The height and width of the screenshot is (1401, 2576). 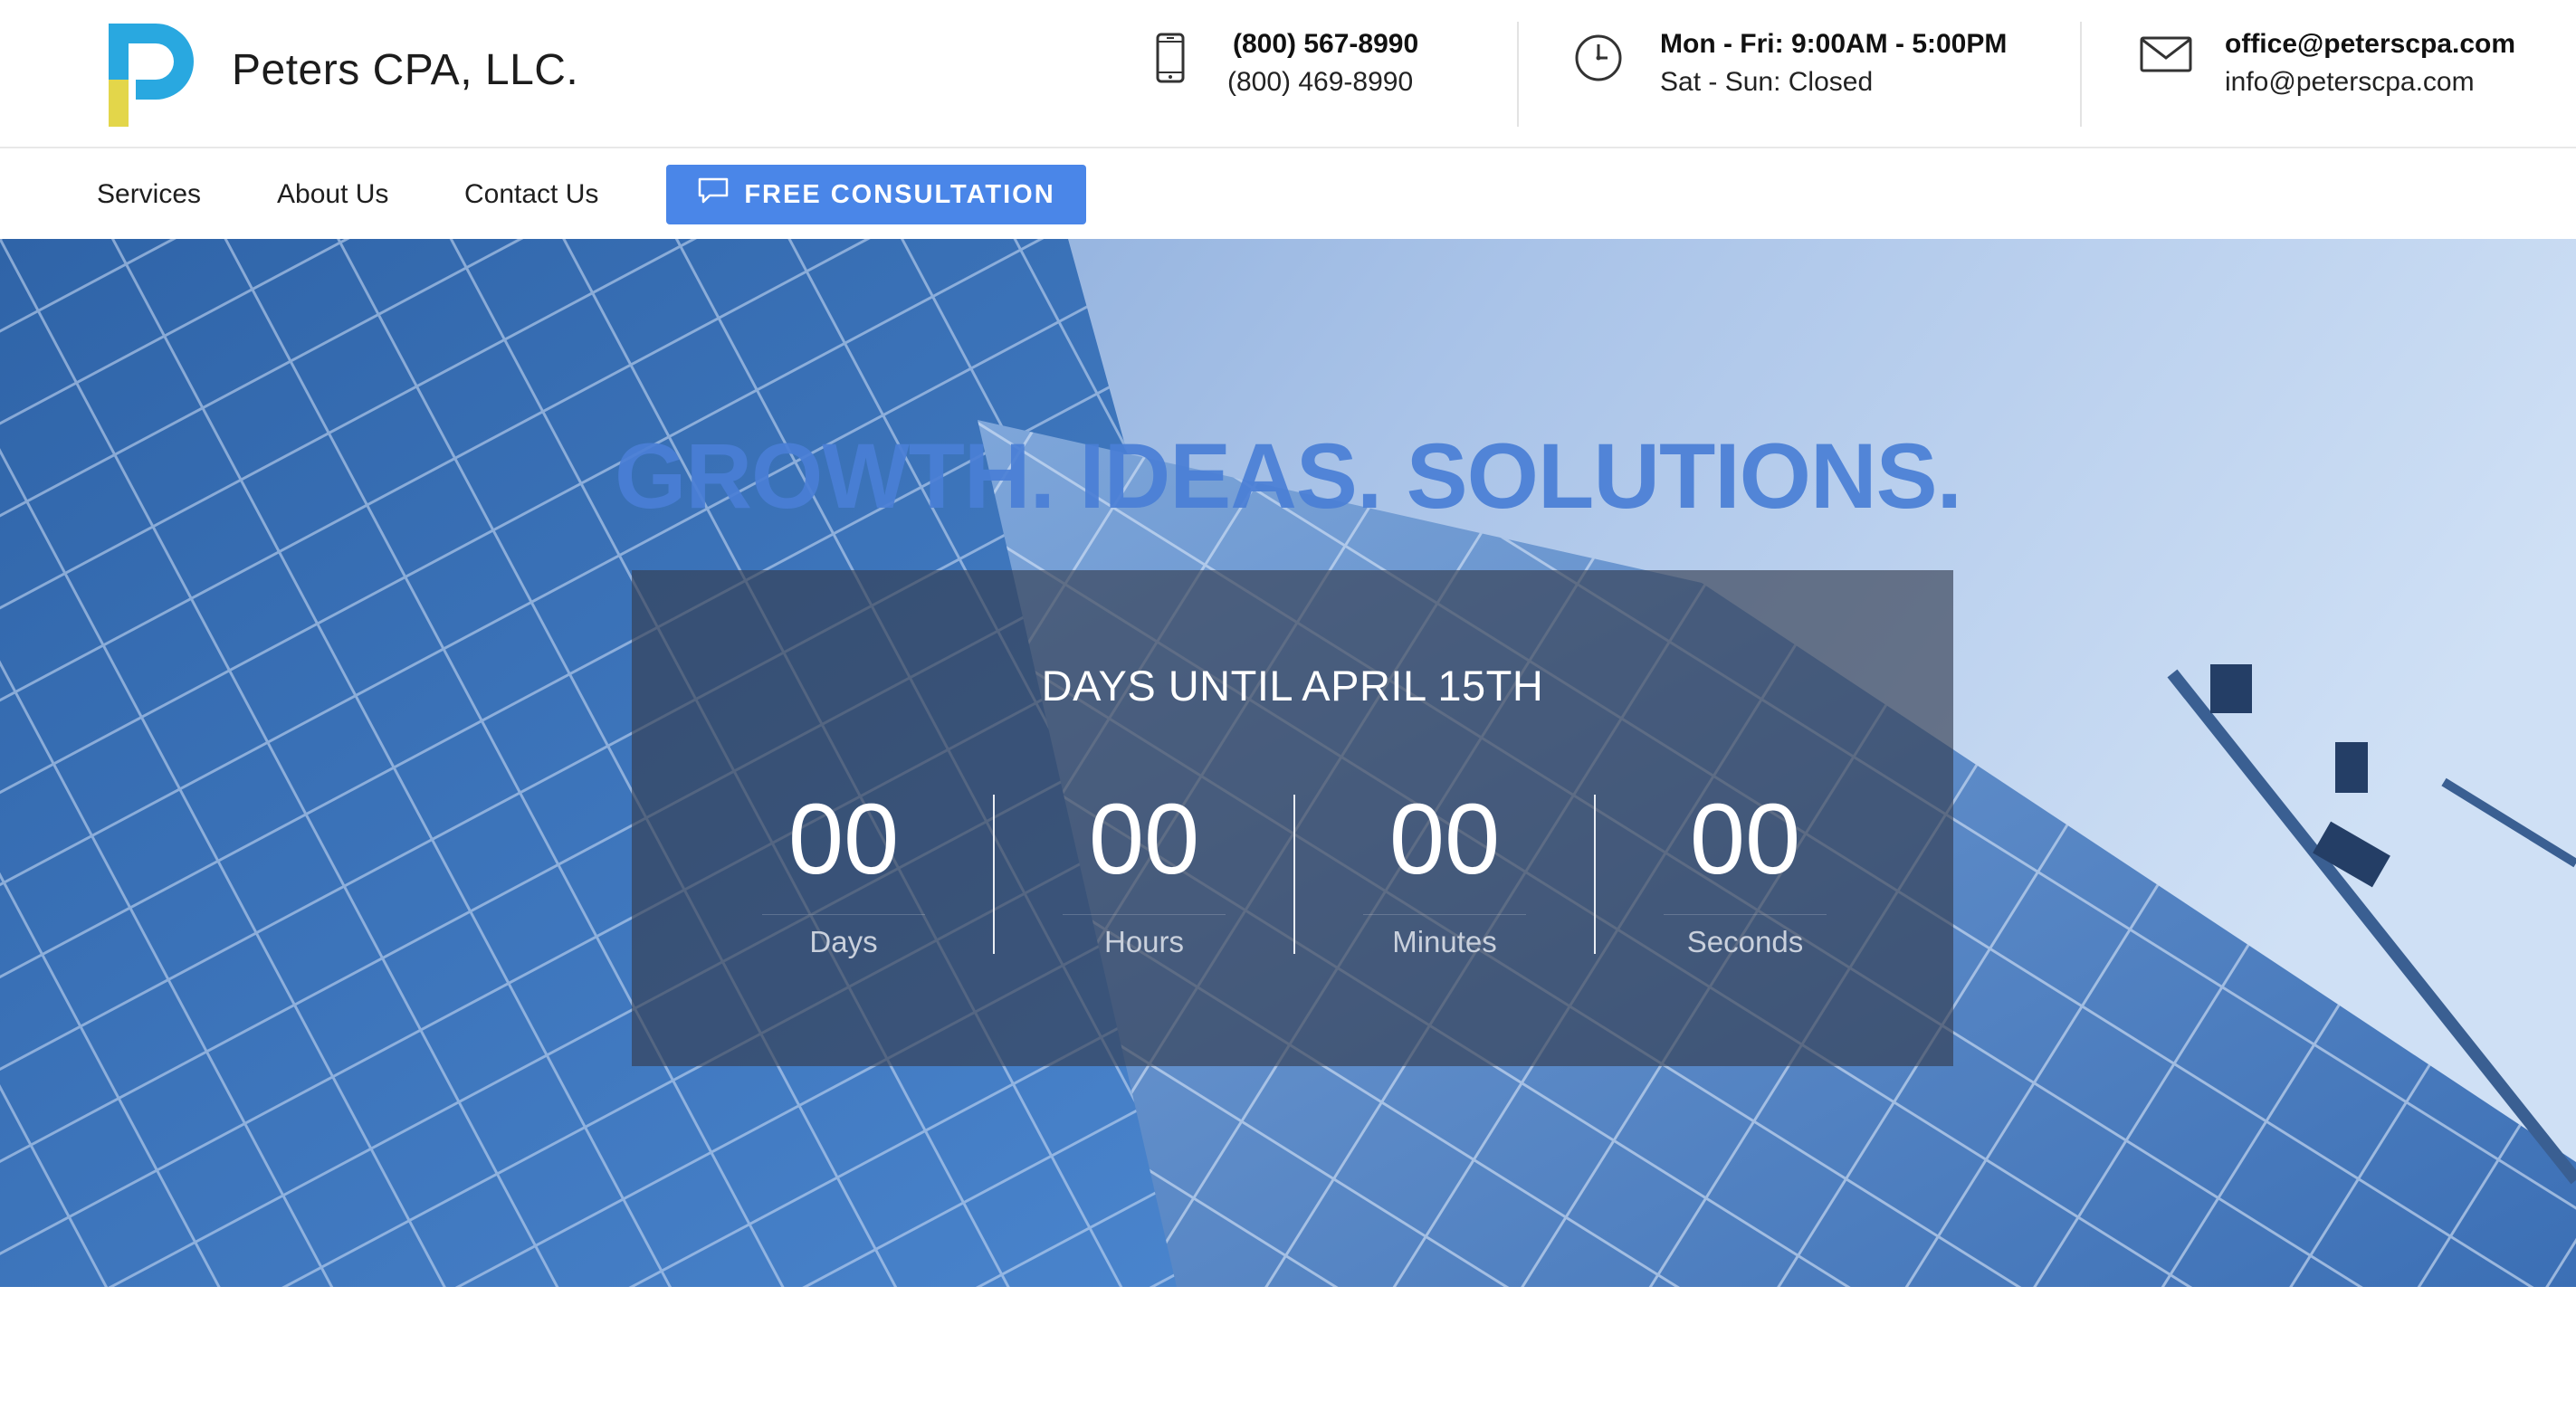 I want to click on countdown-minutes: 00 Minutes, so click(x=1444, y=877).